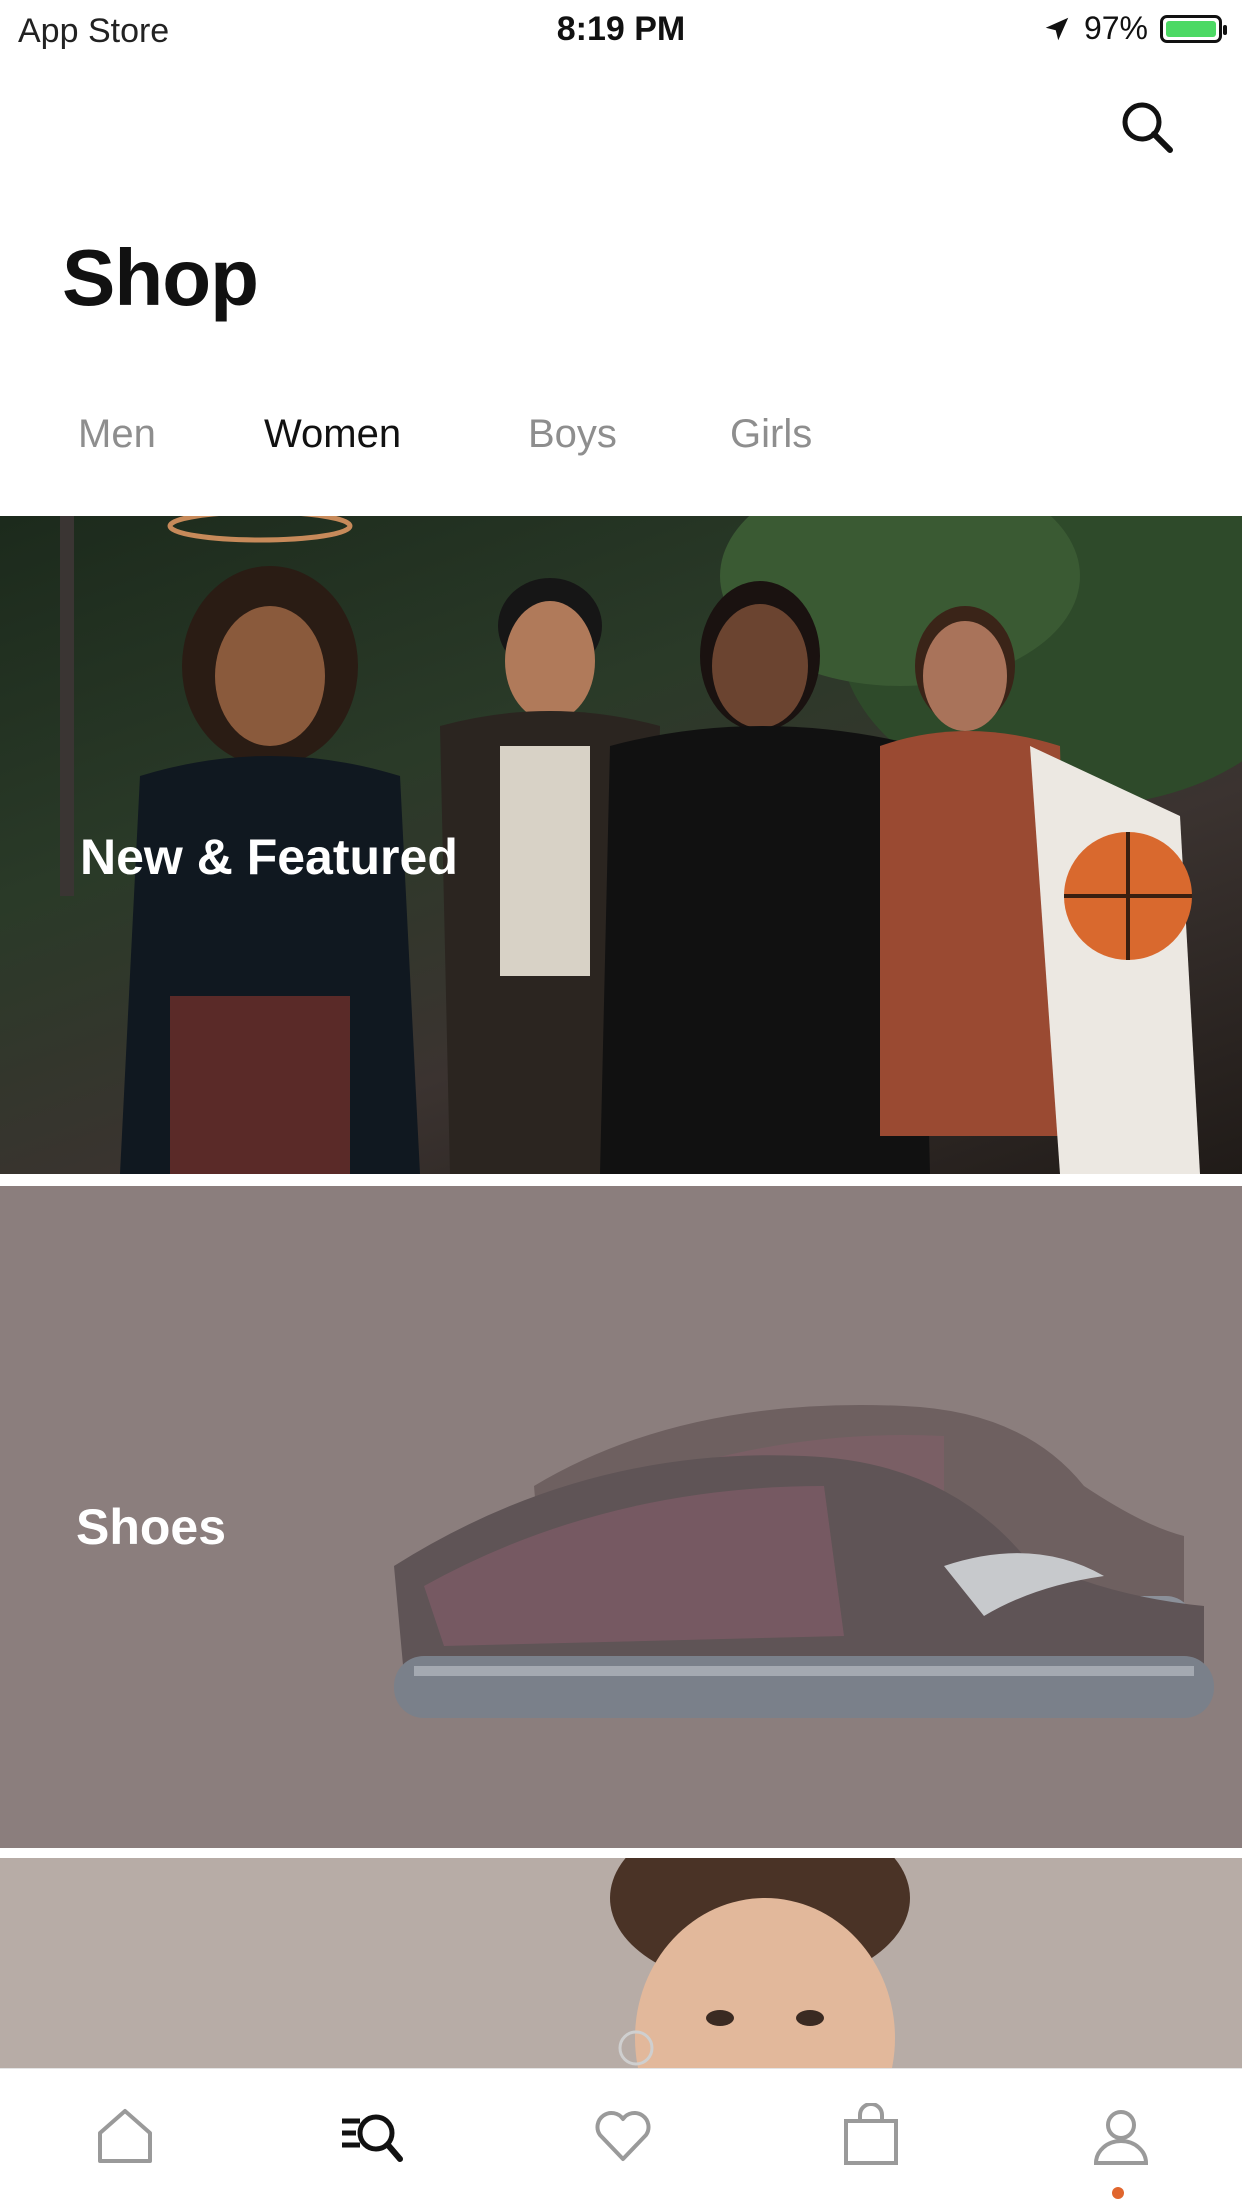 Image resolution: width=1242 pixels, height=2209 pixels. What do you see at coordinates (1118, 2193) in the screenshot?
I see `profile-notification-dot` at bounding box center [1118, 2193].